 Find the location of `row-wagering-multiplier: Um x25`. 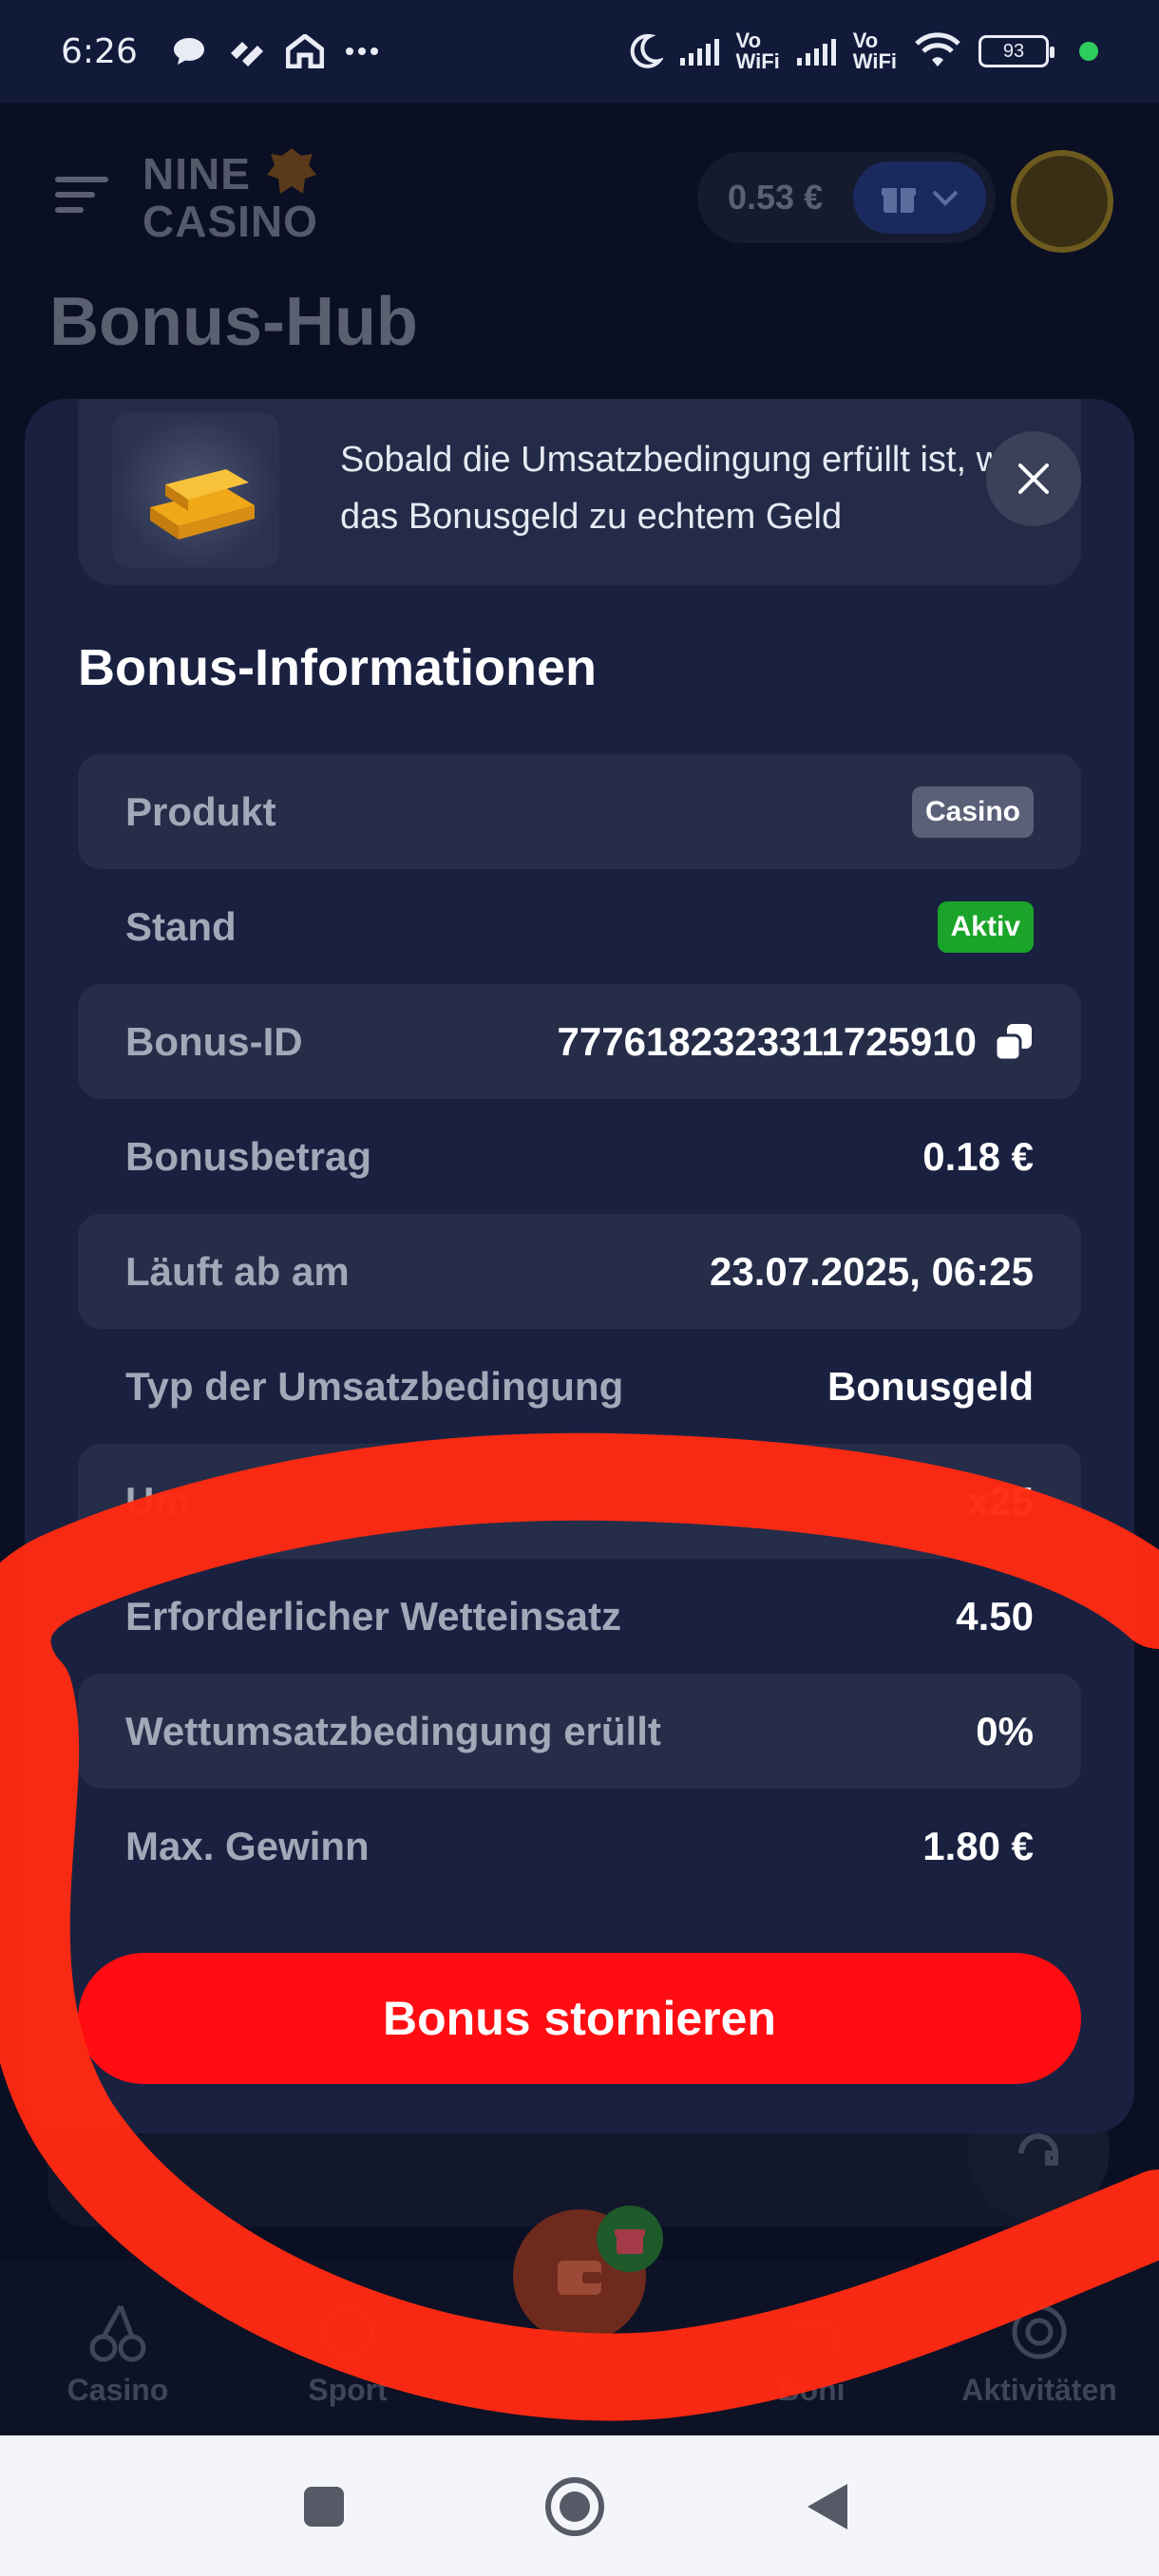

row-wagering-multiplier: Um x25 is located at coordinates (579, 1501).